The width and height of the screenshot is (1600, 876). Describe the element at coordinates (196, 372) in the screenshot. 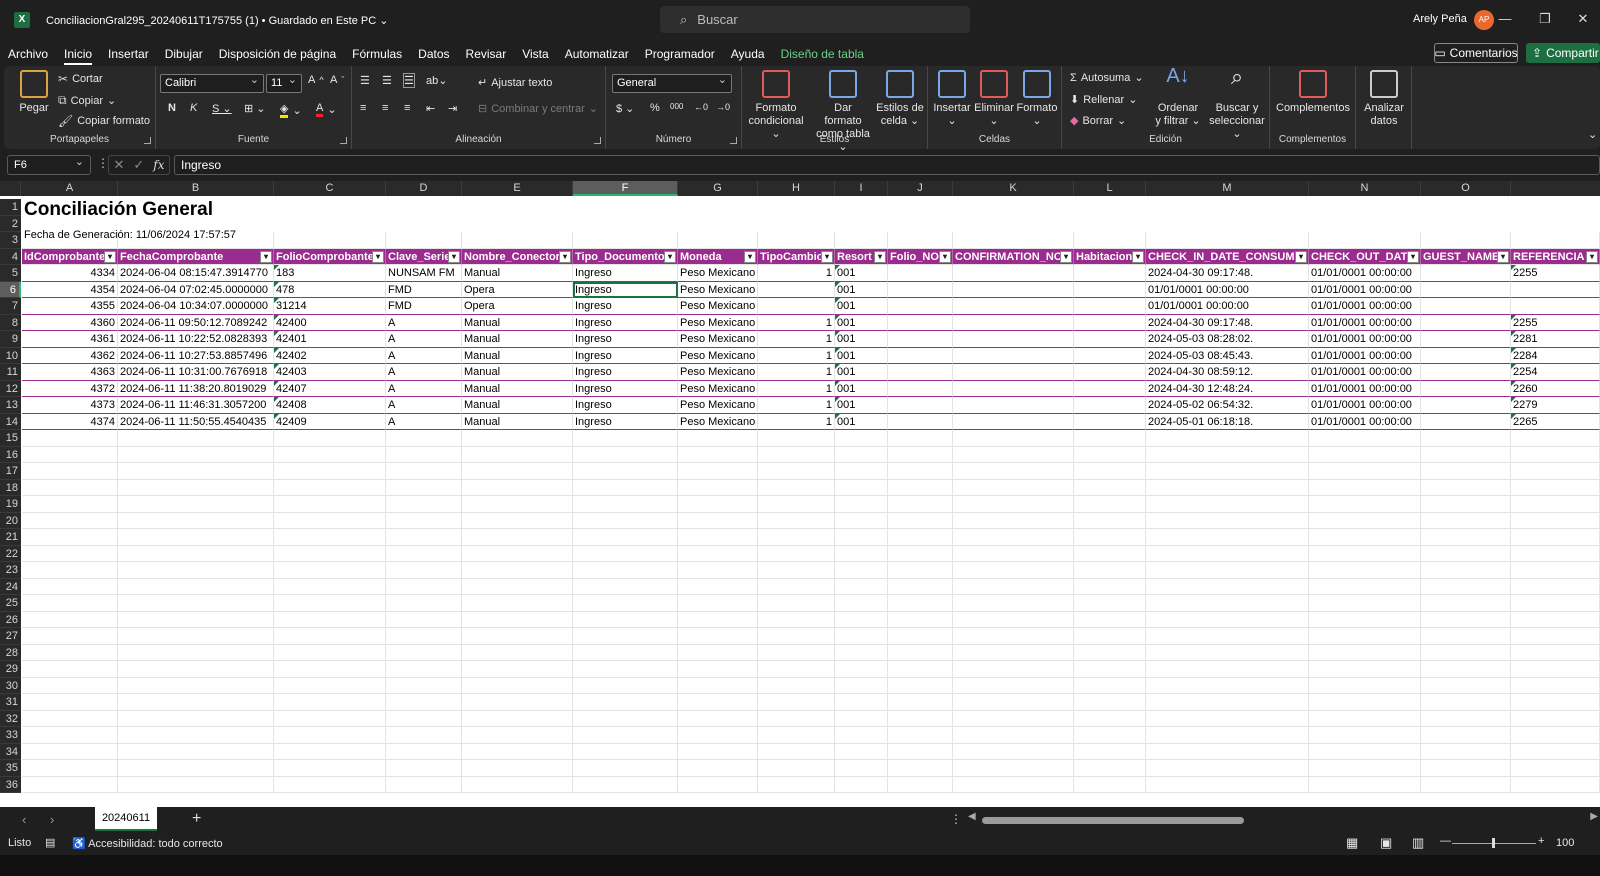

I see `table-cell: 2024-06-11 10:31:00.7676918` at that location.